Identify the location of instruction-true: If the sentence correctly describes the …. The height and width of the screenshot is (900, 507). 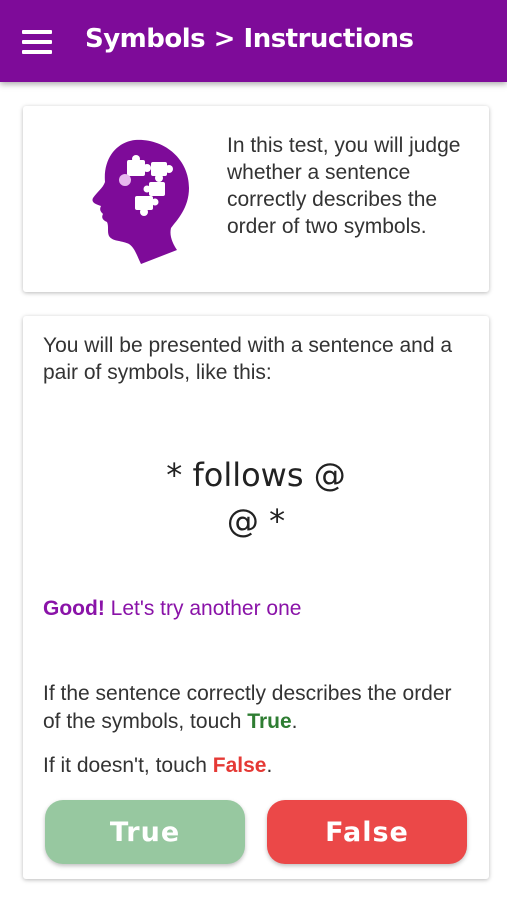
(258, 708).